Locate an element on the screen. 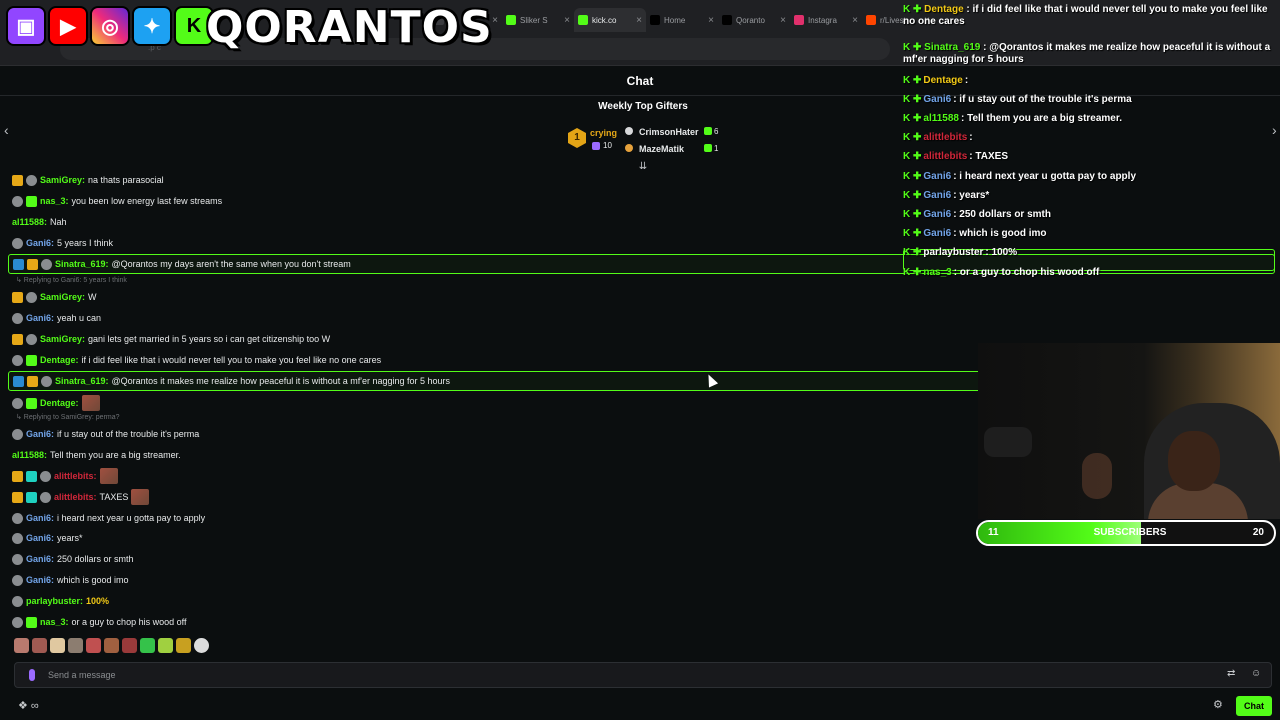 The image size is (1280, 720). chat-text: you been low energy last few streams is located at coordinates (147, 201).